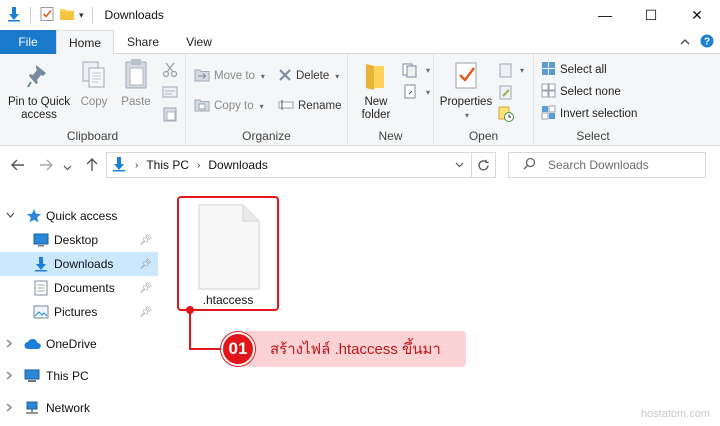 Image resolution: width=720 pixels, height=426 pixels. I want to click on easy-access-icon: ▾, so click(416, 92).